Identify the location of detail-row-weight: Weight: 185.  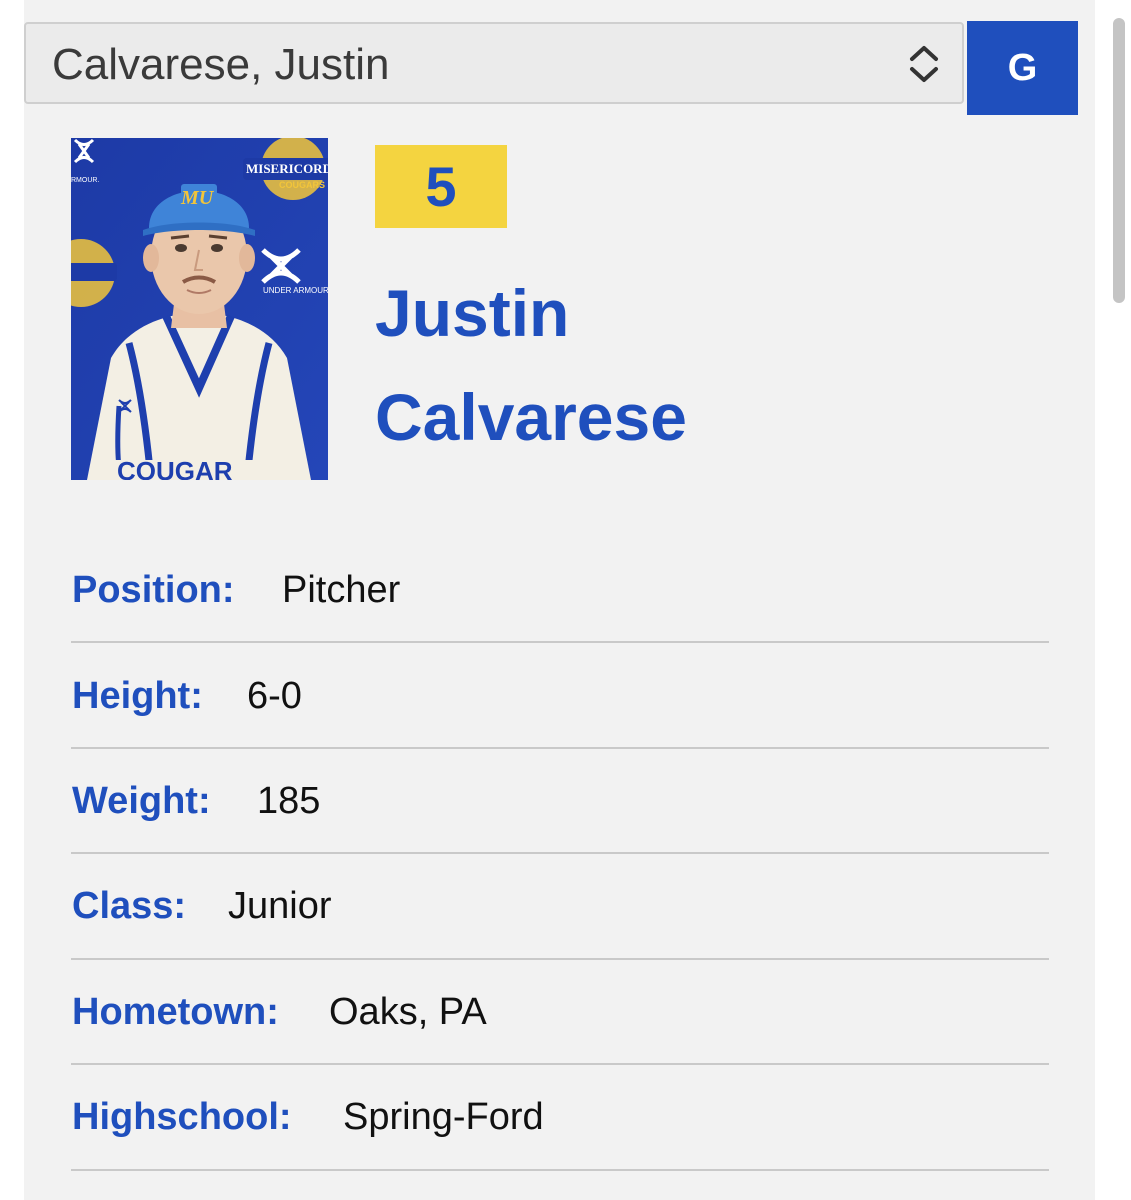
(560, 831).